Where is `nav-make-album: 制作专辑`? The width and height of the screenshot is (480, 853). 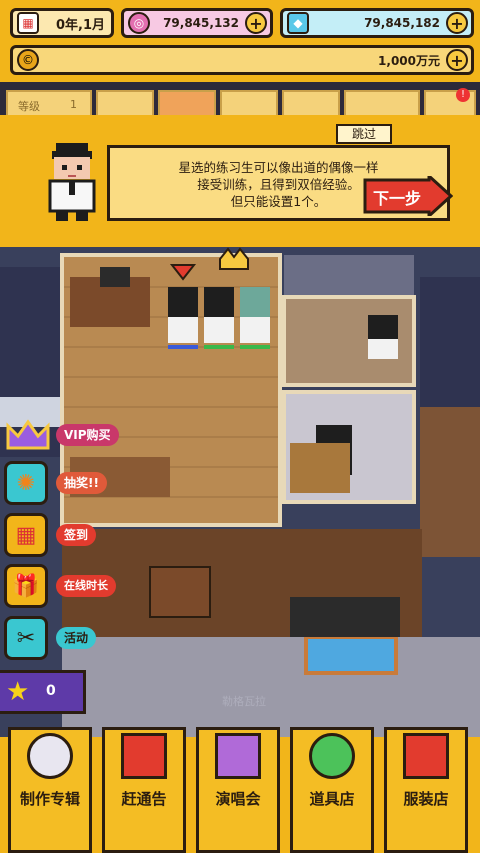 nav-make-album: 制作专辑 is located at coordinates (50, 790).